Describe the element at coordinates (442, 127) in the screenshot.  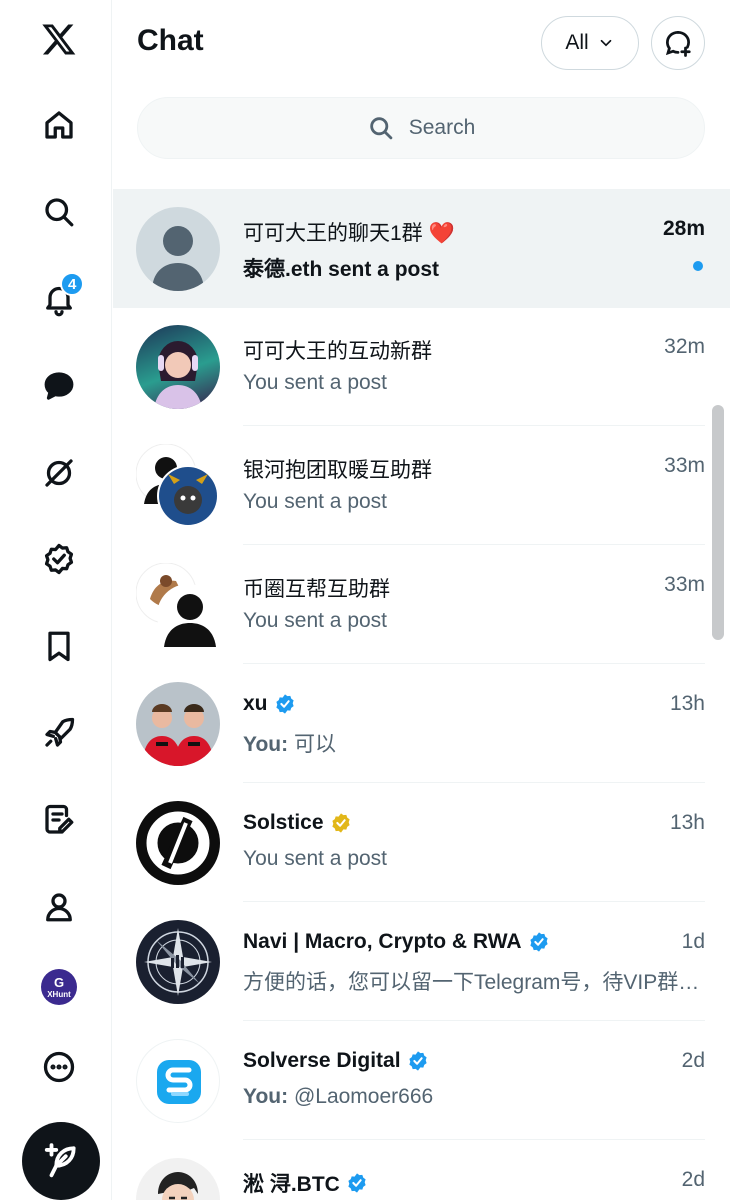
I see `search-placeholder: Search` at that location.